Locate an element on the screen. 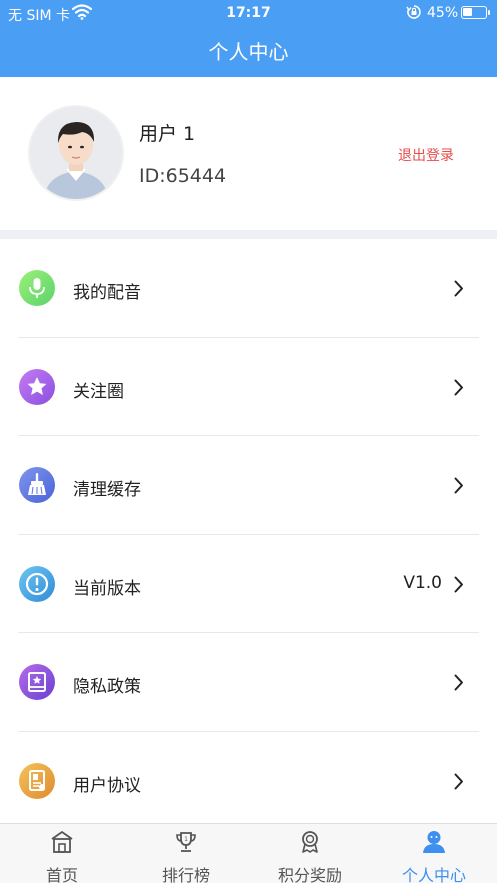 This screenshot has height=883, width=497. agreement-document-icon is located at coordinates (37, 780).